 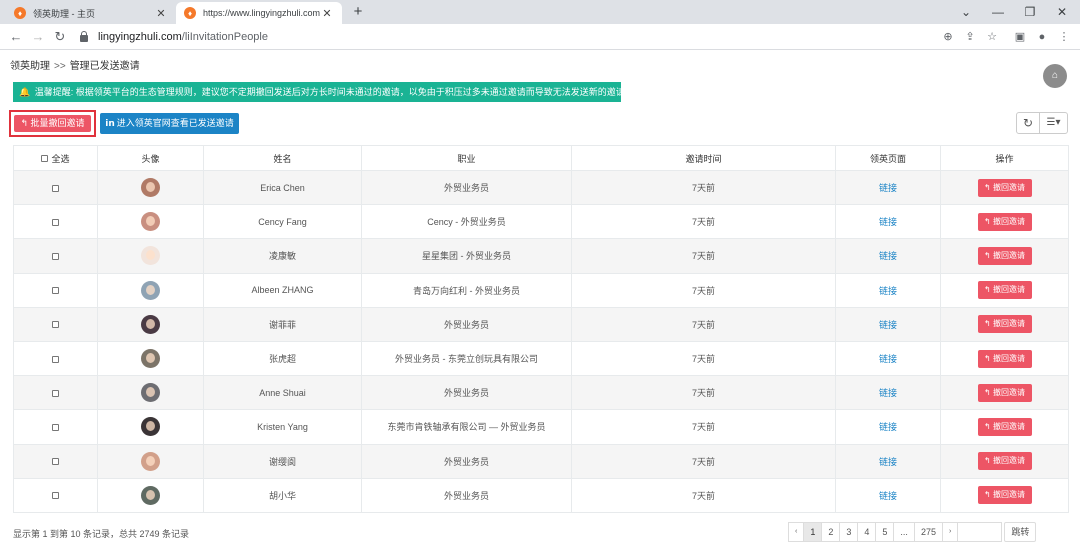 I want to click on column-header: 头像, so click(x=150, y=158).